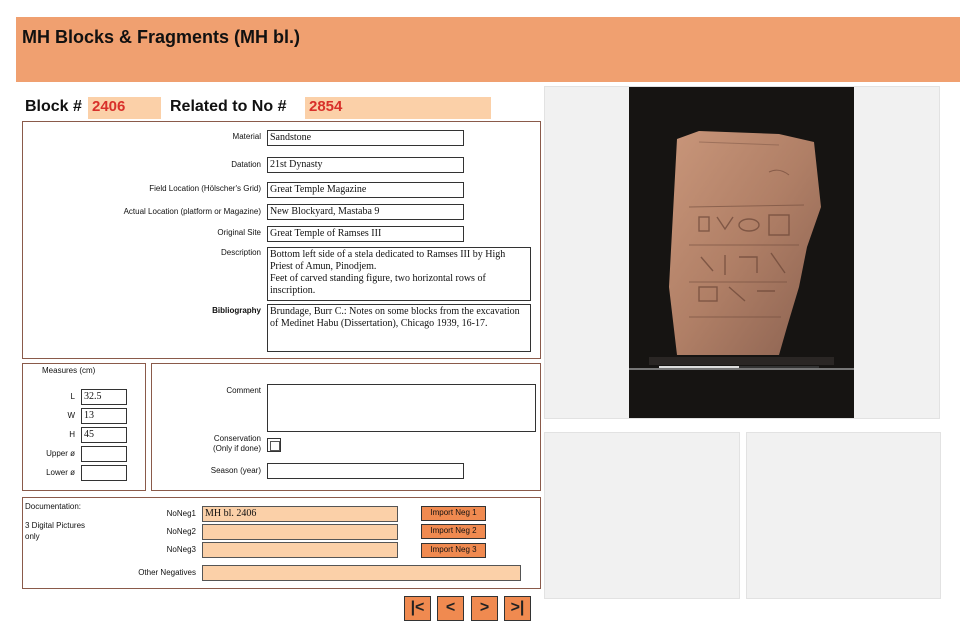  What do you see at coordinates (361, 573) in the screenshot?
I see `other-negatives-field` at bounding box center [361, 573].